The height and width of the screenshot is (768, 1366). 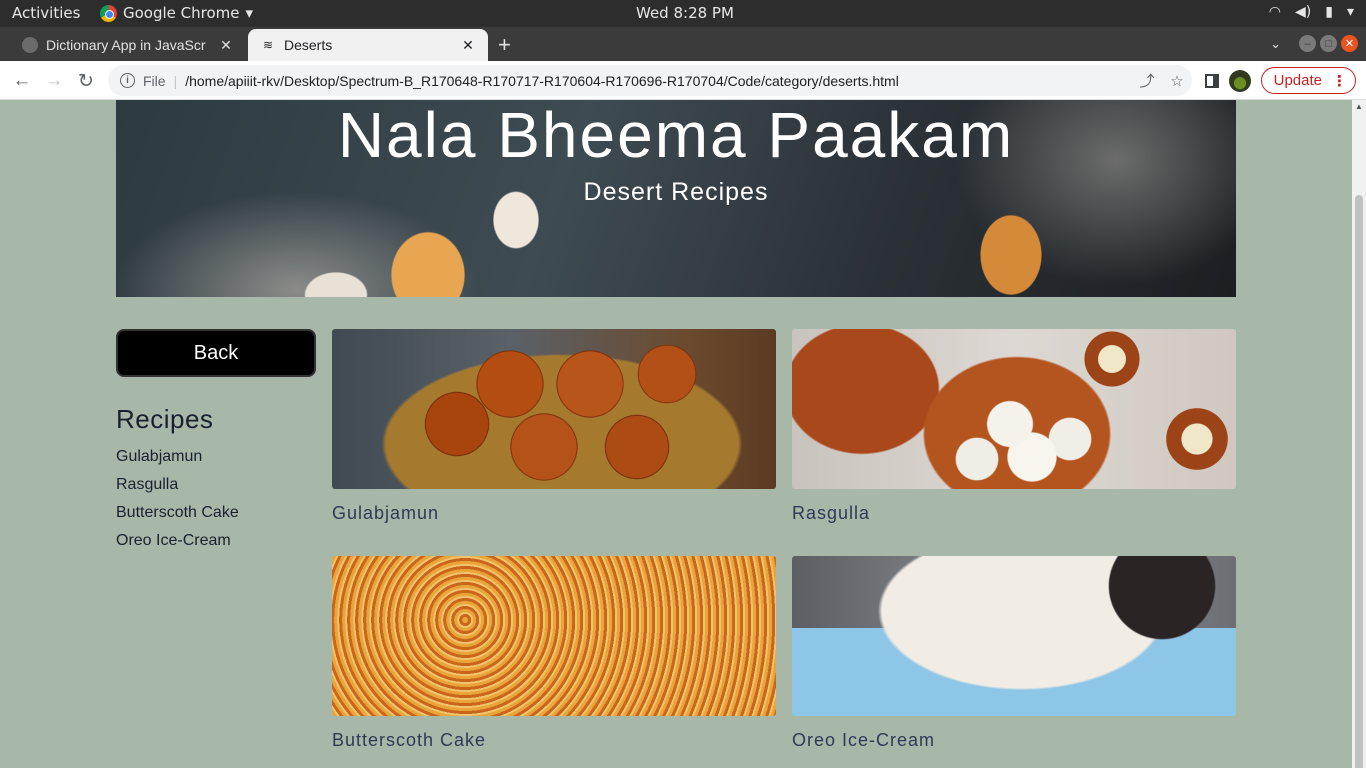 I want to click on tab-title: Dictionary App in JavaScr, so click(x=126, y=45).